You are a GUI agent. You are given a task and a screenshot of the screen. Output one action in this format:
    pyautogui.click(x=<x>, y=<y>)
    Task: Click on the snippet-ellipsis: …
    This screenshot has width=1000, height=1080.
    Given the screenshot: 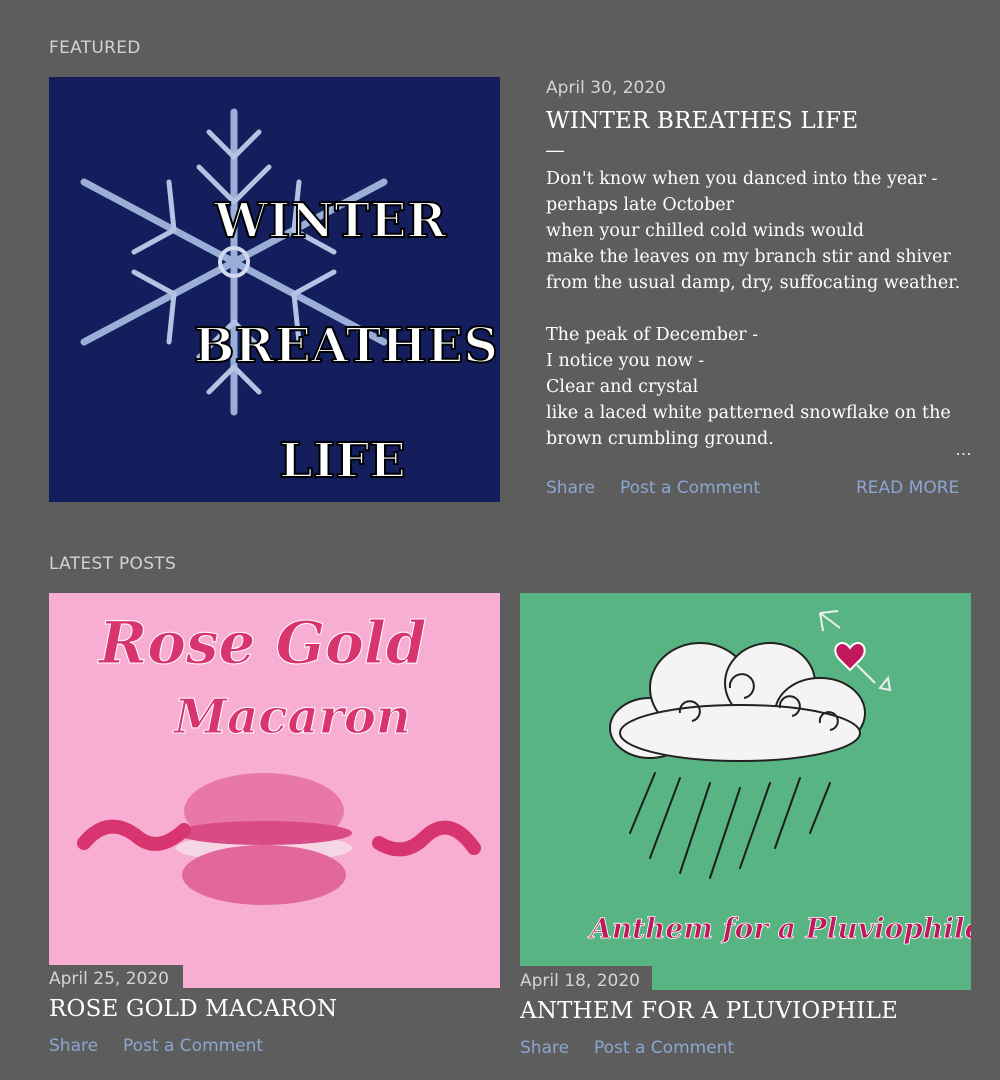 What is the action you would take?
    pyautogui.click(x=963, y=449)
    